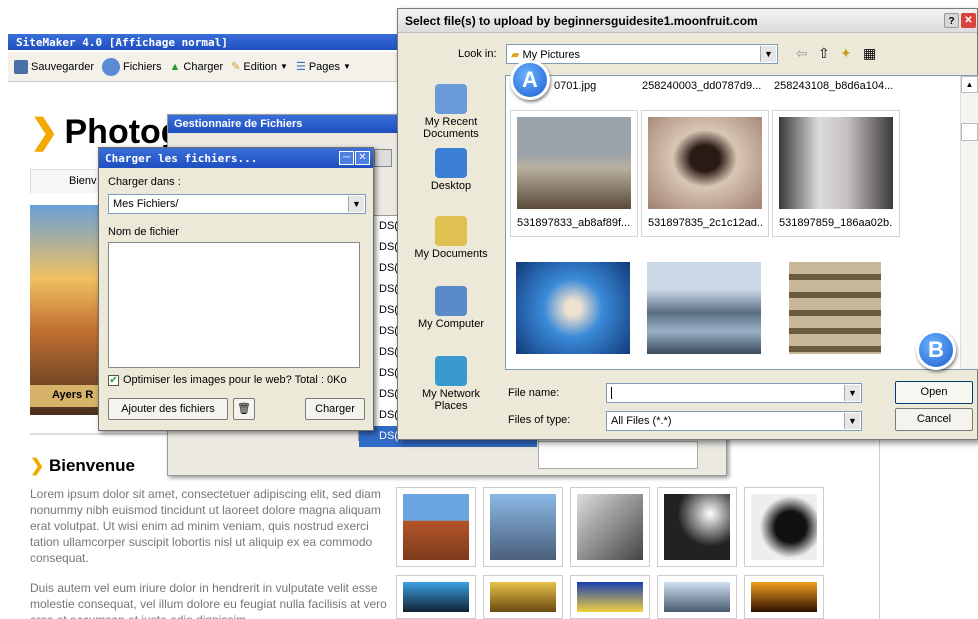 The image size is (978, 619). Describe the element at coordinates (969, 132) in the screenshot. I see `scroll-thumb` at that location.